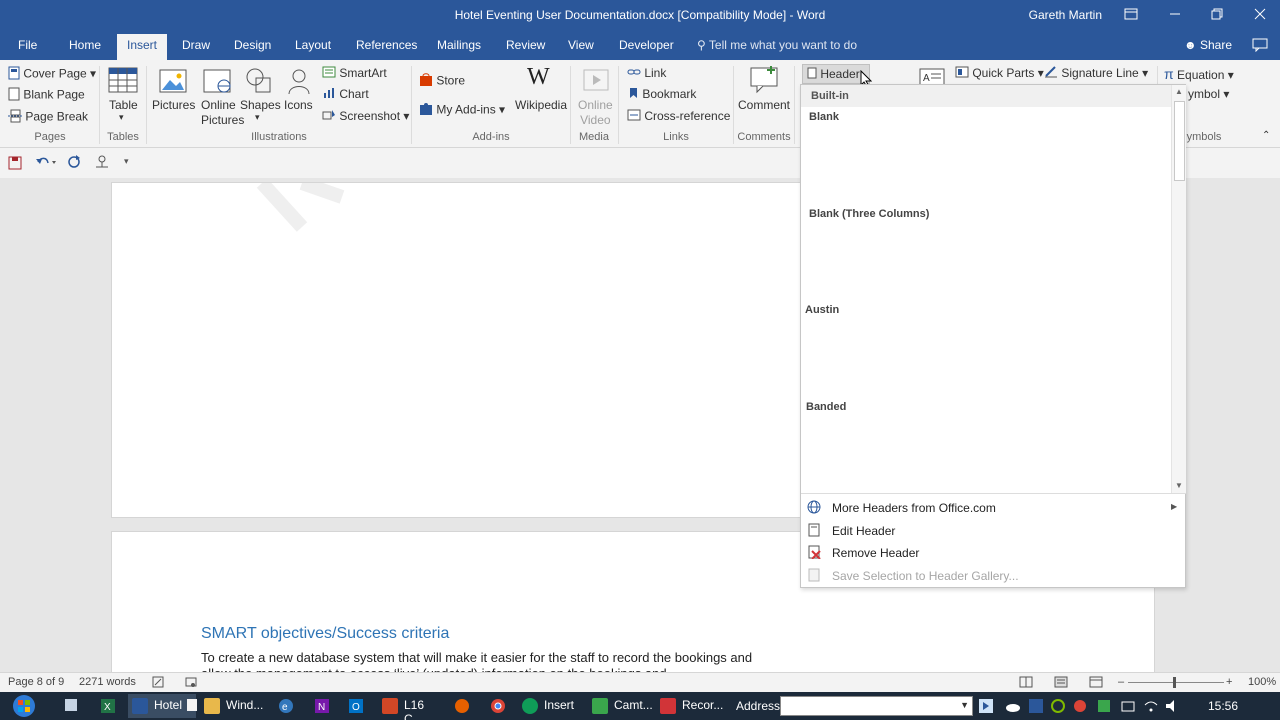 This screenshot has height=720, width=1280. I want to click on more-headers-menu-item: More Headers from Office.com, so click(914, 508).